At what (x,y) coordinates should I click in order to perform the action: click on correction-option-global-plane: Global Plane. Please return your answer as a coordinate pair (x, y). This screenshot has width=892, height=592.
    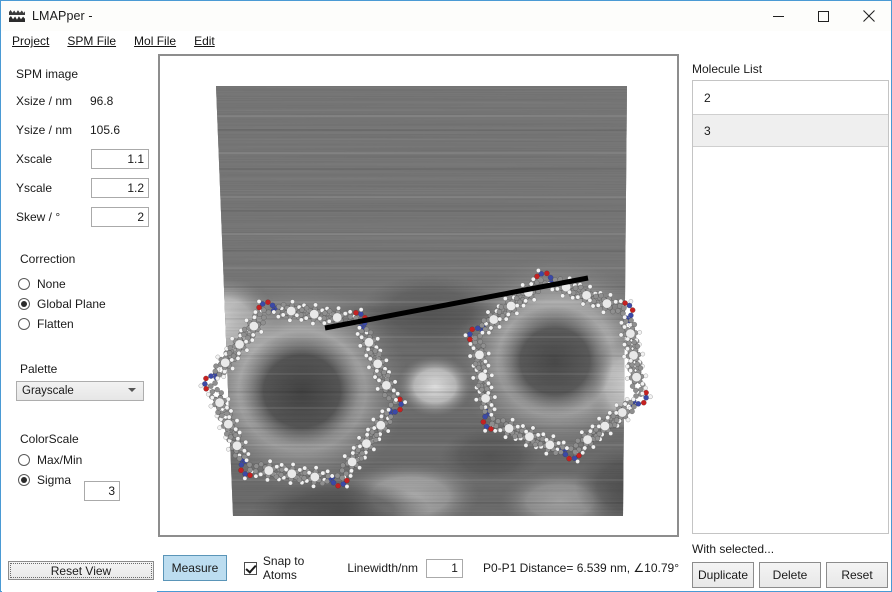
    Looking at the image, I should click on (62, 304).